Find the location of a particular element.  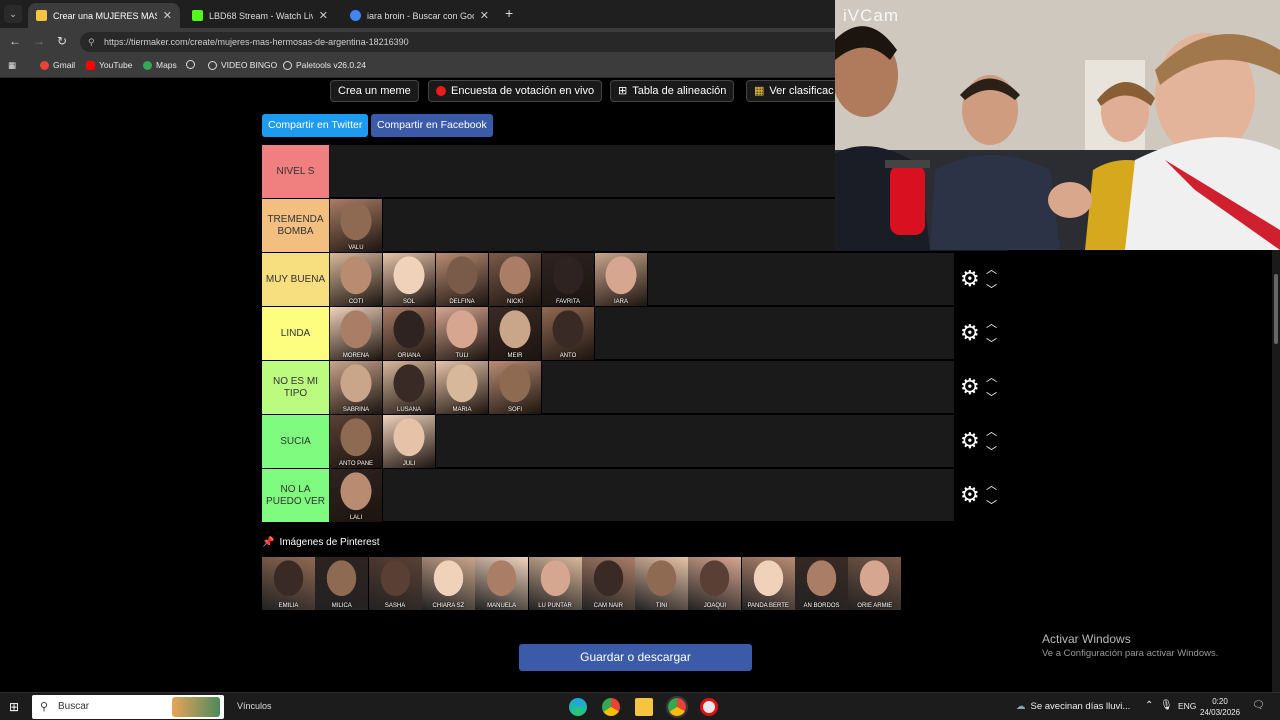

tier-item-image: MARIA is located at coordinates (462, 387).